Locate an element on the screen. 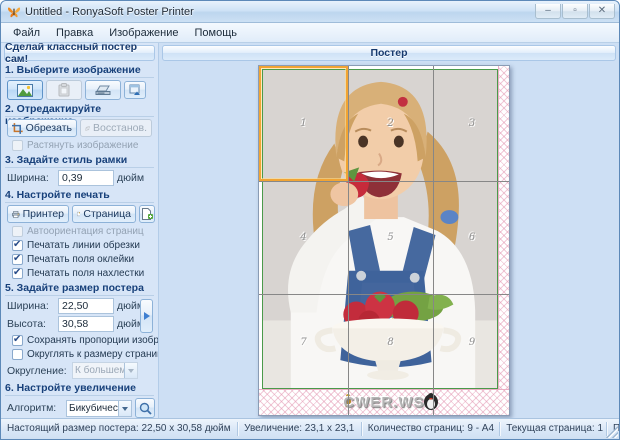 This screenshot has height=440, width=620. checkbox-label: Печатать линии обрезки is located at coordinates (83, 245).